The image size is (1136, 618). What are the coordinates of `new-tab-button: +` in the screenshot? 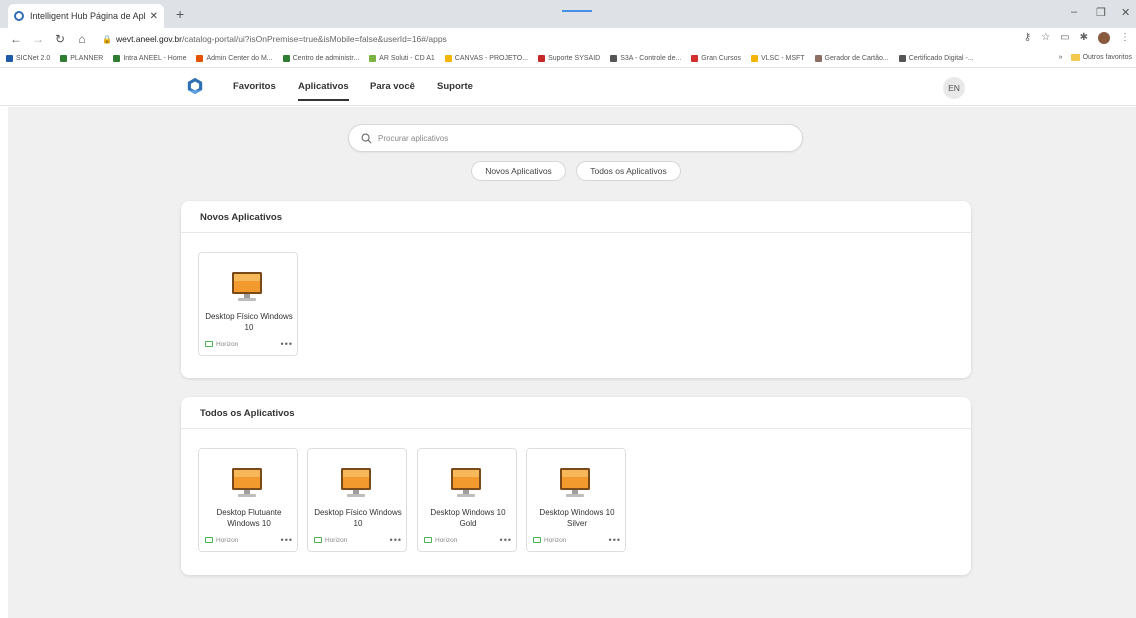 It's located at (180, 14).